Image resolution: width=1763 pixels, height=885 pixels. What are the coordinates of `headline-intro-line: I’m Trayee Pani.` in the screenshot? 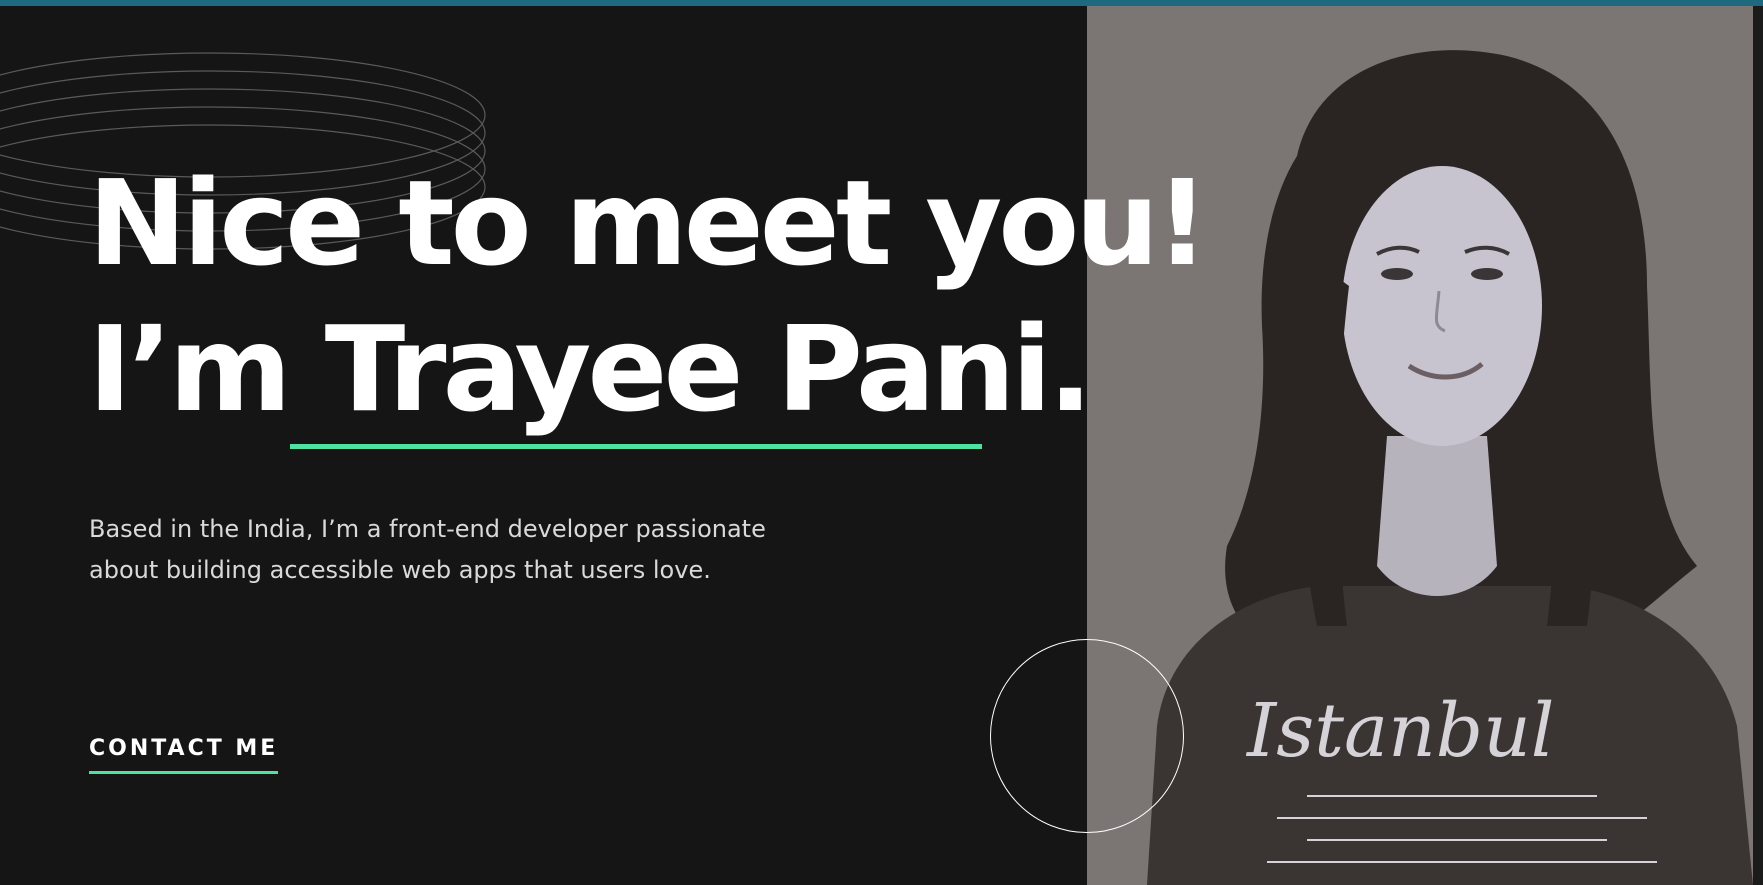 It's located at (646, 369).